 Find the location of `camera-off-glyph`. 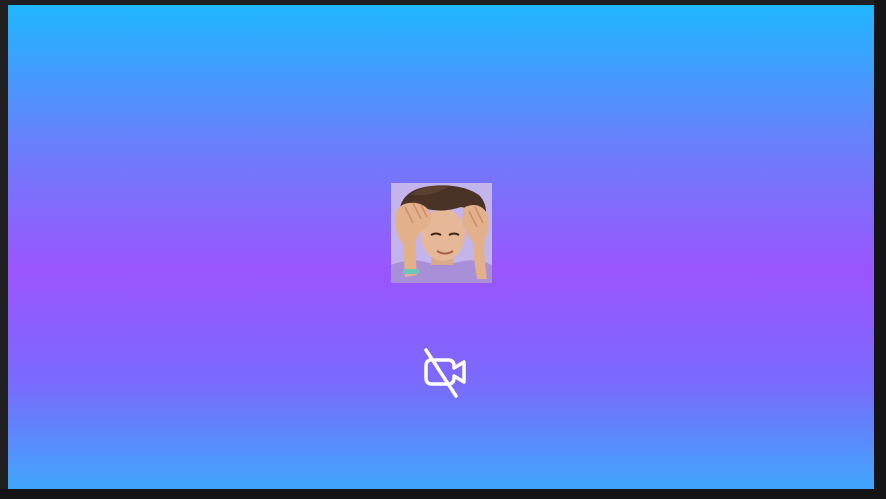

camera-off-glyph is located at coordinates (445, 373).